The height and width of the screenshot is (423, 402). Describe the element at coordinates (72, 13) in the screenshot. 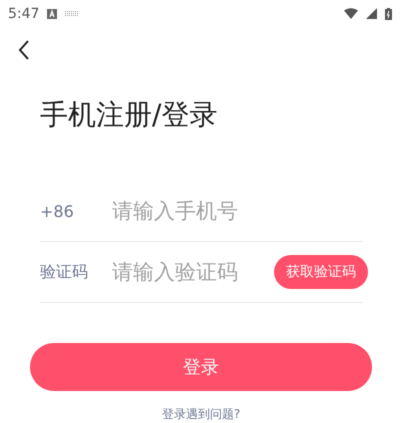

I see `keyboard-icon` at that location.